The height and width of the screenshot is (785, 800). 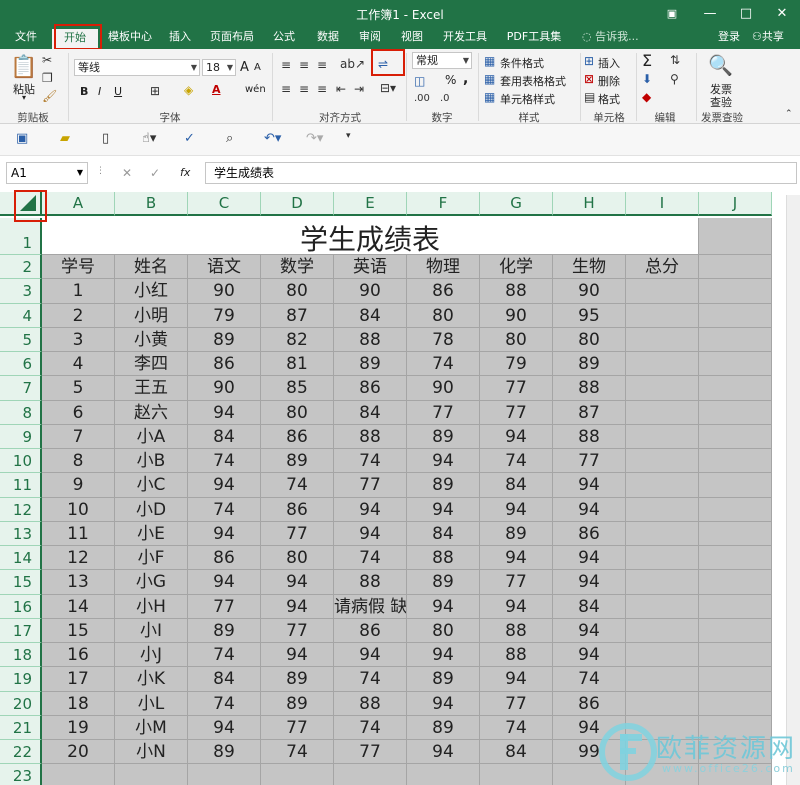 What do you see at coordinates (388, 88) in the screenshot?
I see `merge-center-icon: ⊟▾` at bounding box center [388, 88].